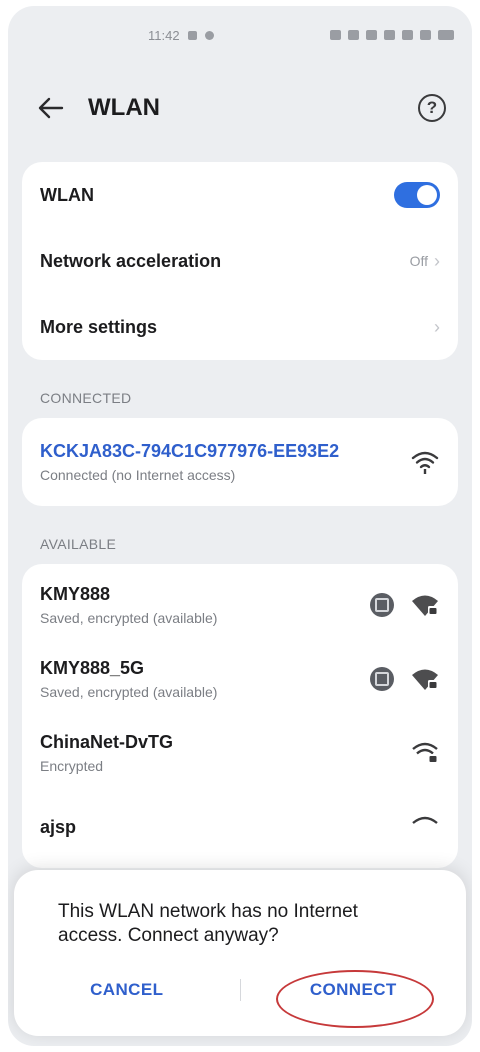 Image resolution: width=480 pixels, height=1052 pixels. I want to click on status-alarm-icon, so click(335, 35).